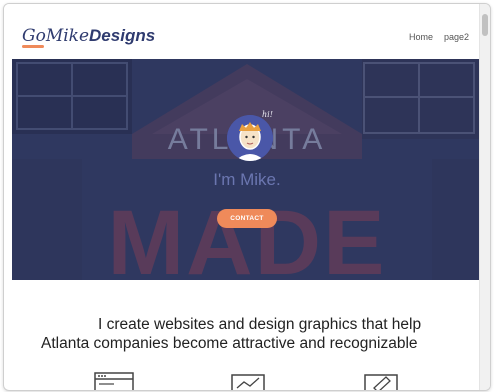  I want to click on avatar, so click(250, 138).